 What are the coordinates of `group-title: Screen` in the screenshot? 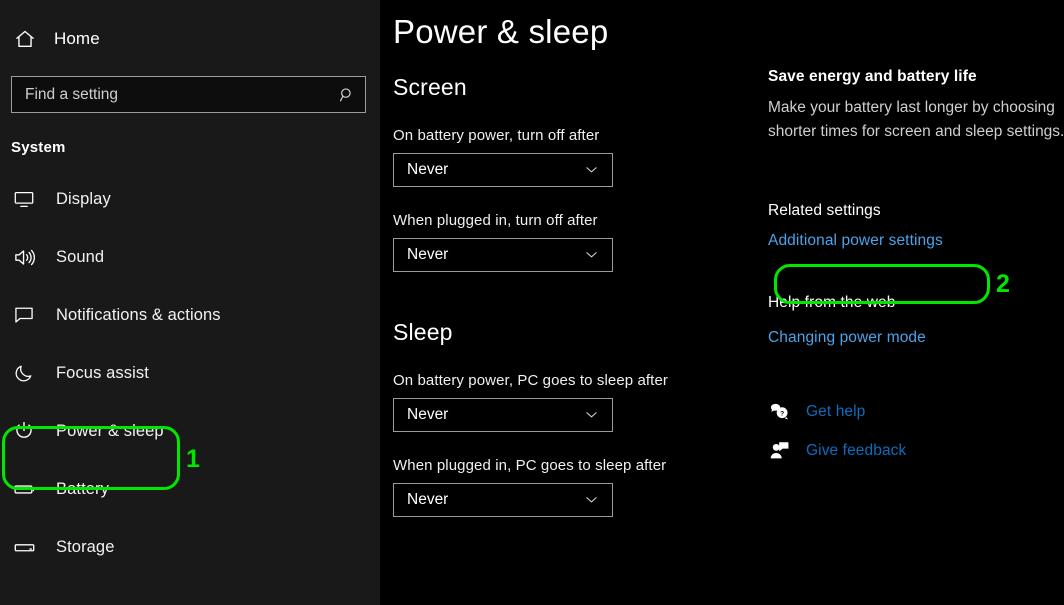 It's located at (430, 86).